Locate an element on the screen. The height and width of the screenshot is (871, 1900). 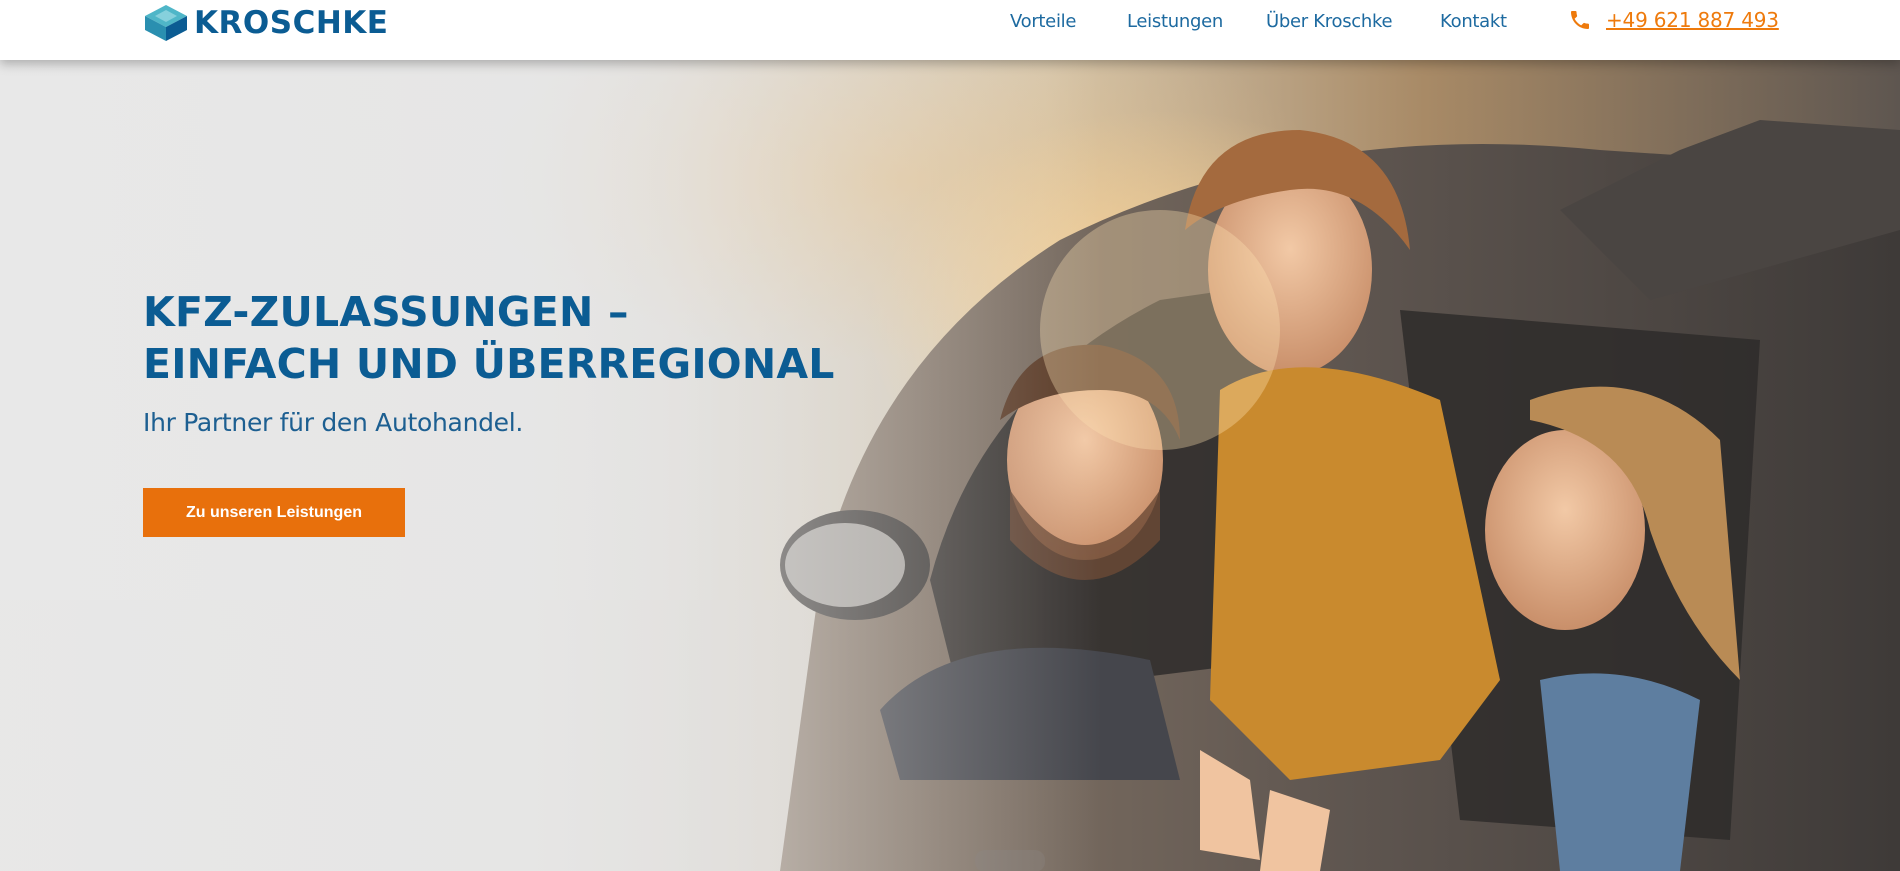
nav-item-kontakt: Kontakt is located at coordinates (1473, 21).